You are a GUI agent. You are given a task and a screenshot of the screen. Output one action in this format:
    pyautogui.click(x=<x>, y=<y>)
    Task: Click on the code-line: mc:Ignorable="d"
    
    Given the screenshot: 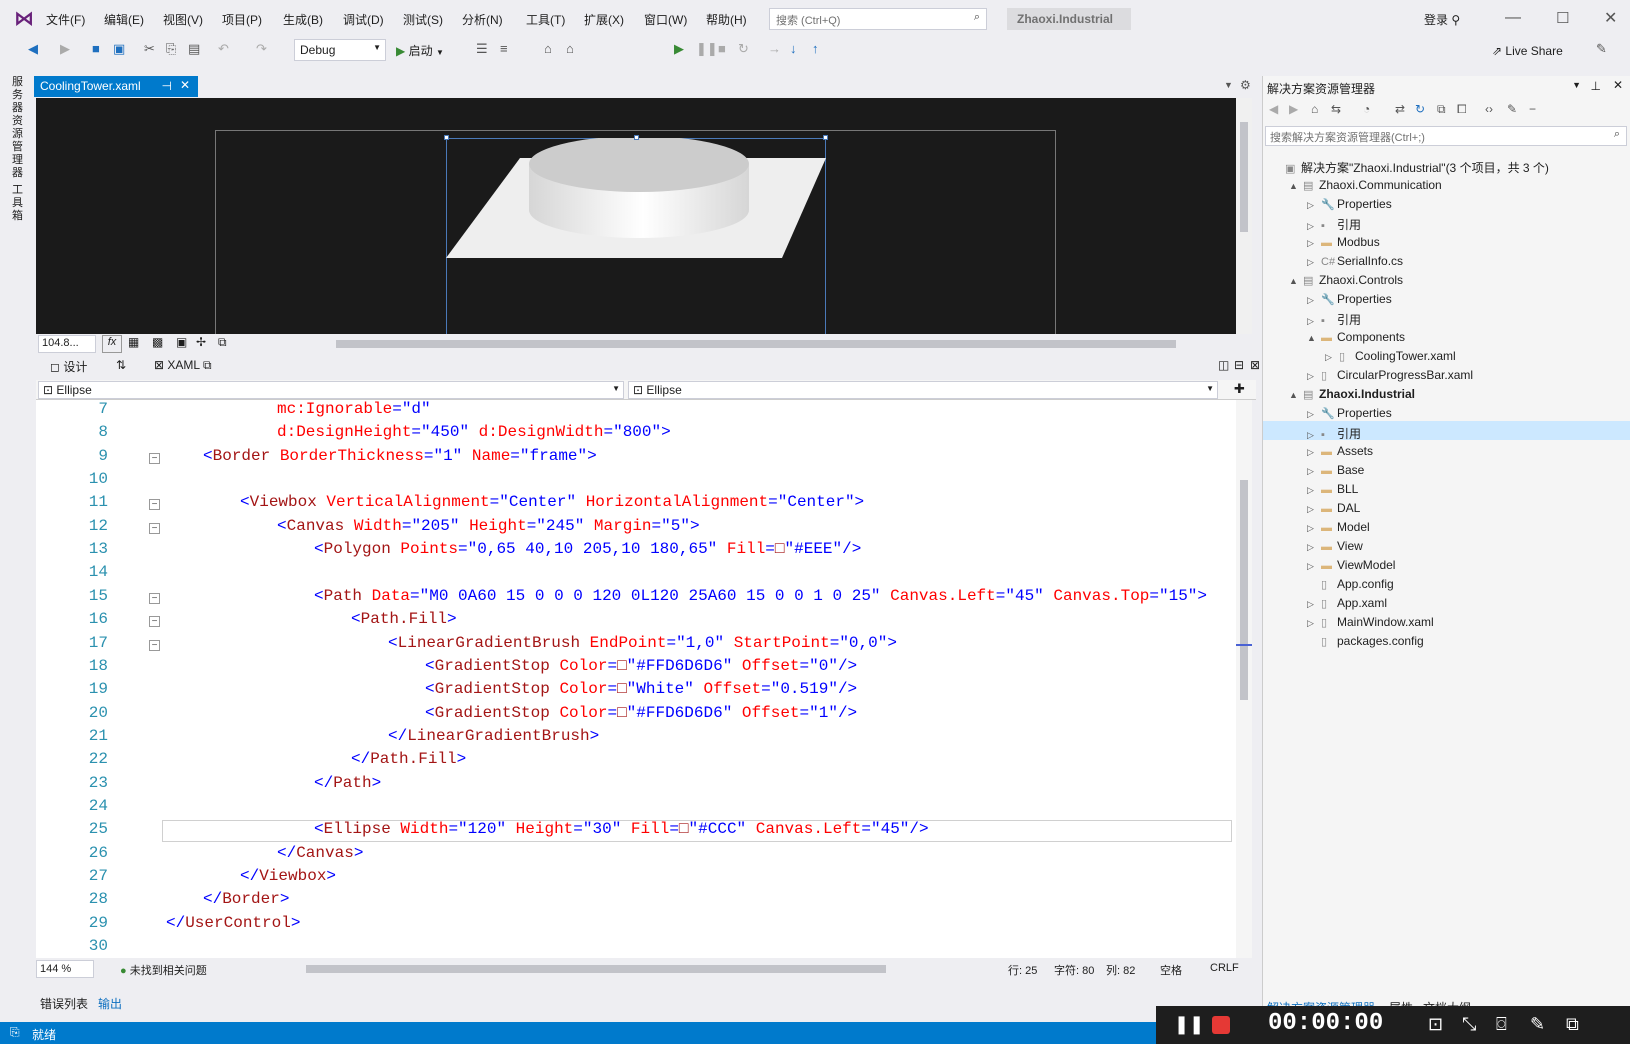 What is the action you would take?
    pyautogui.click(x=354, y=409)
    